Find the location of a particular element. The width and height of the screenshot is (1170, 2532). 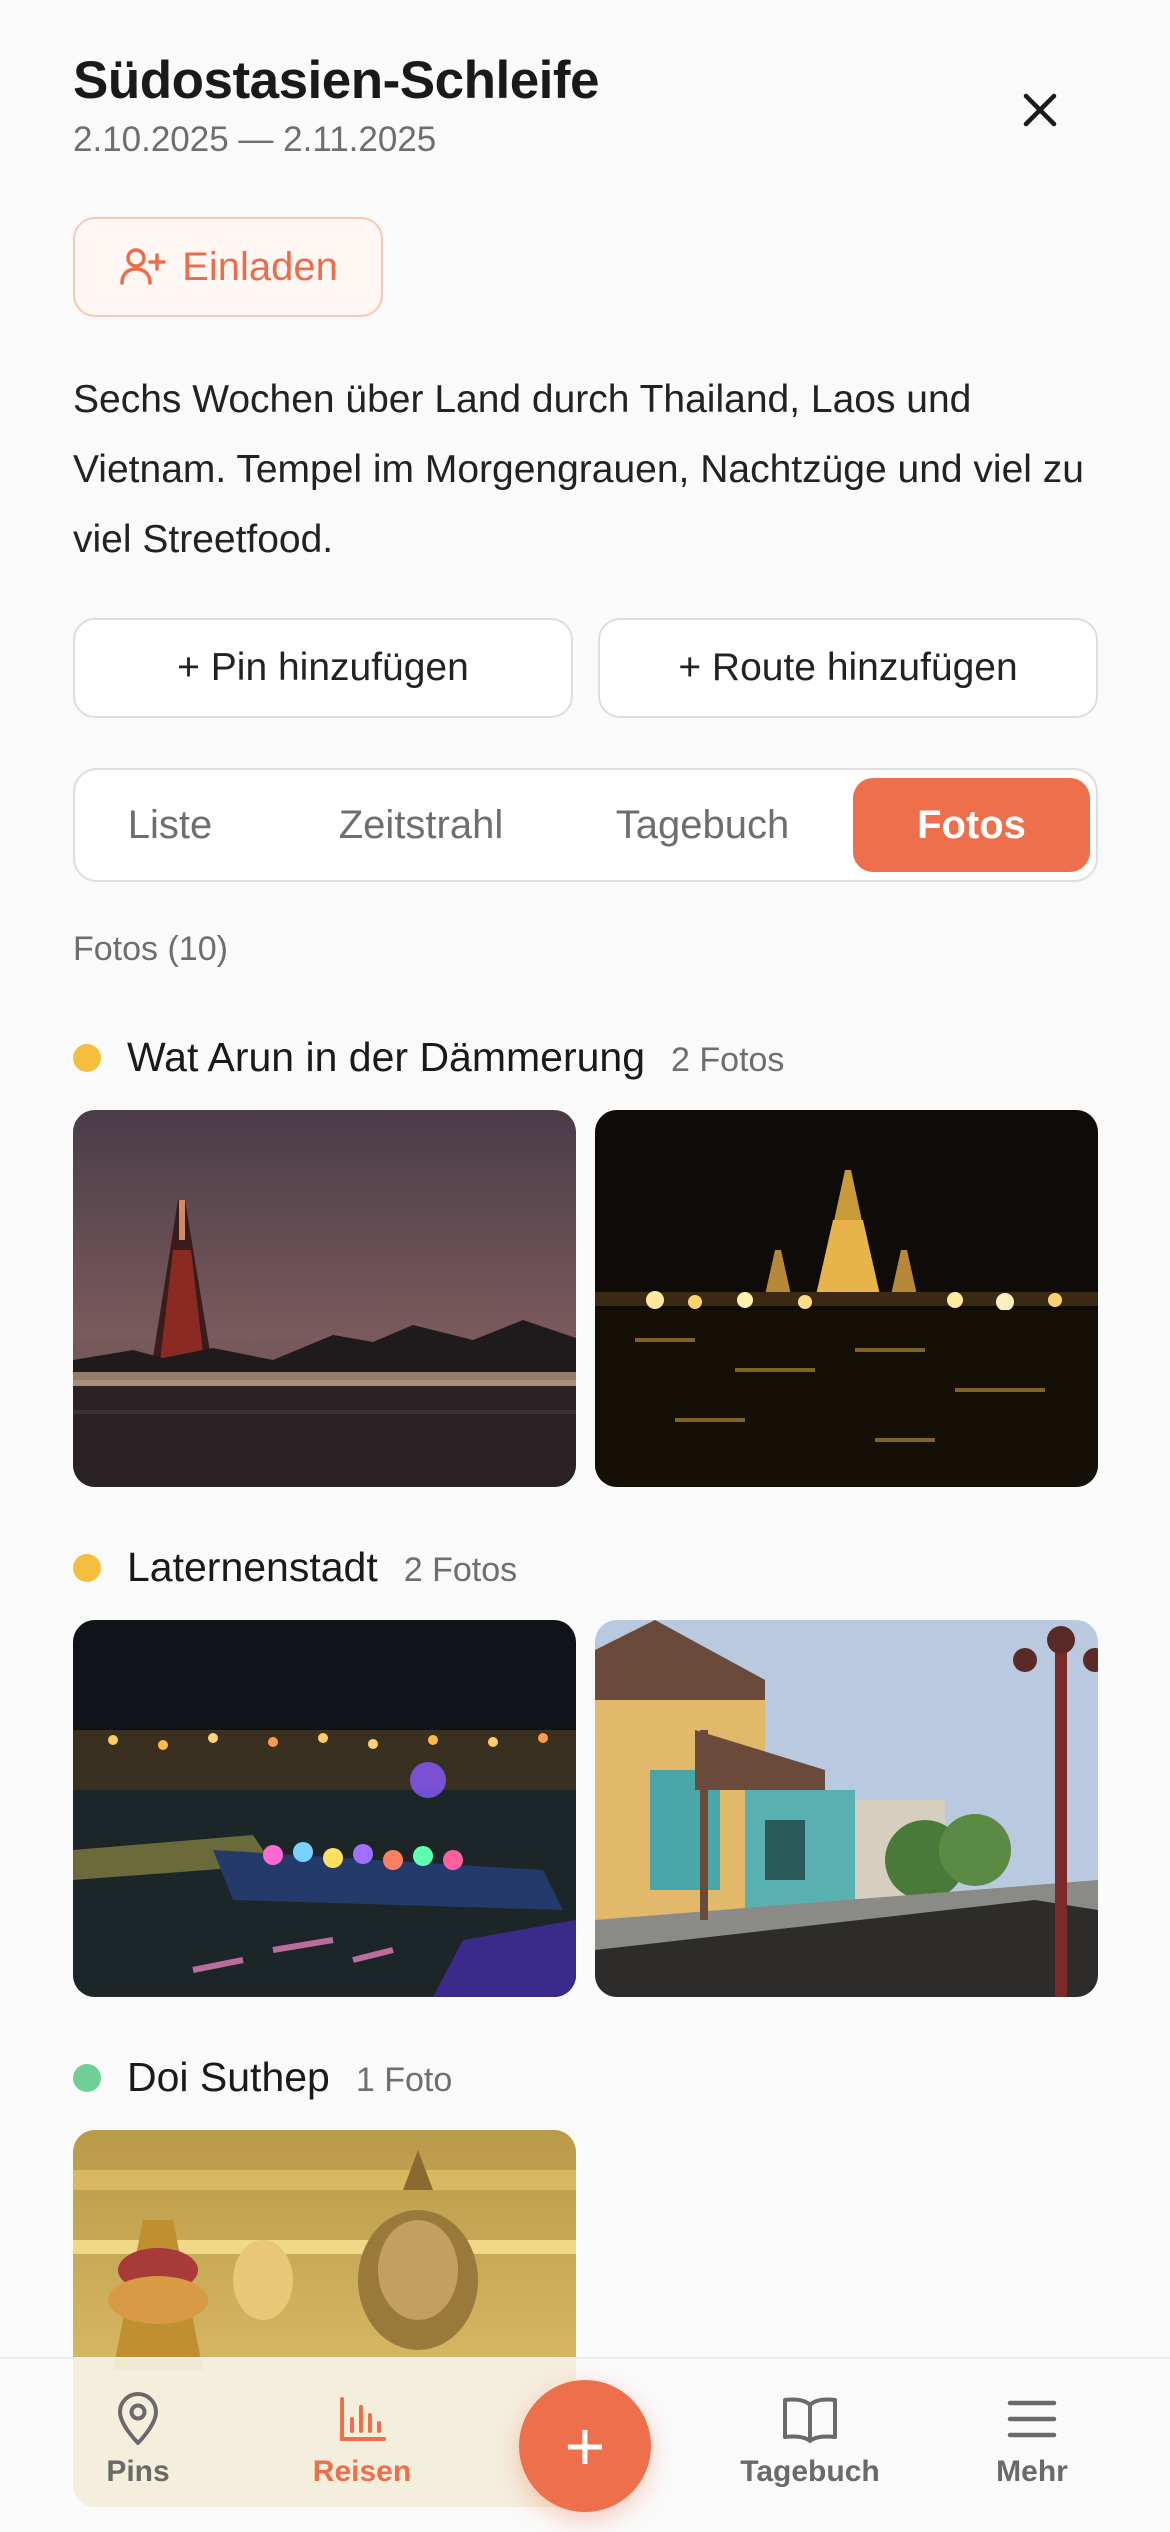

photo-group-header: Laternenstadt 2 Fotos is located at coordinates (295, 1567).